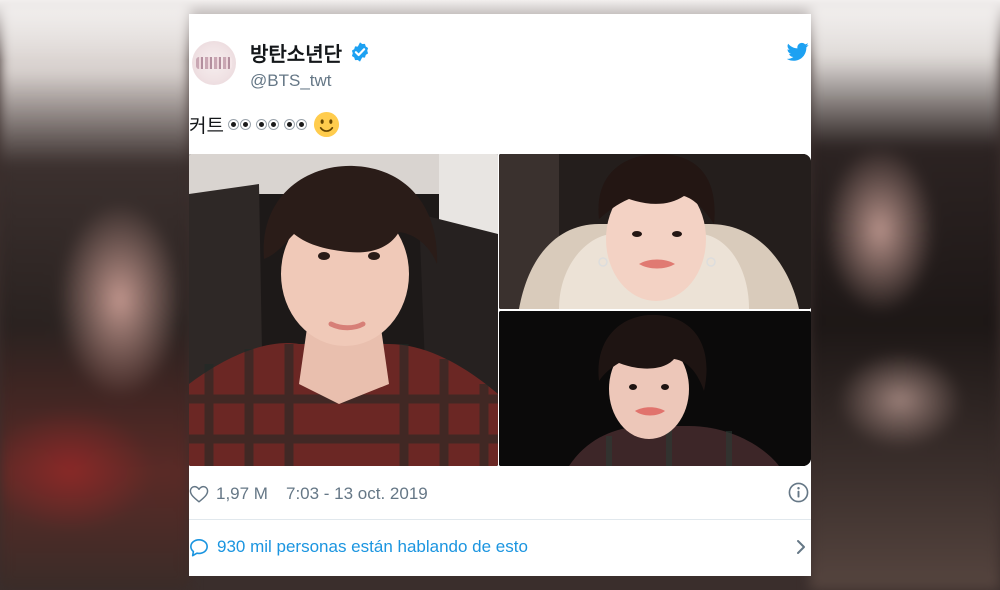 This screenshot has height=590, width=1000. I want to click on avatar-group-photo, so click(214, 63).